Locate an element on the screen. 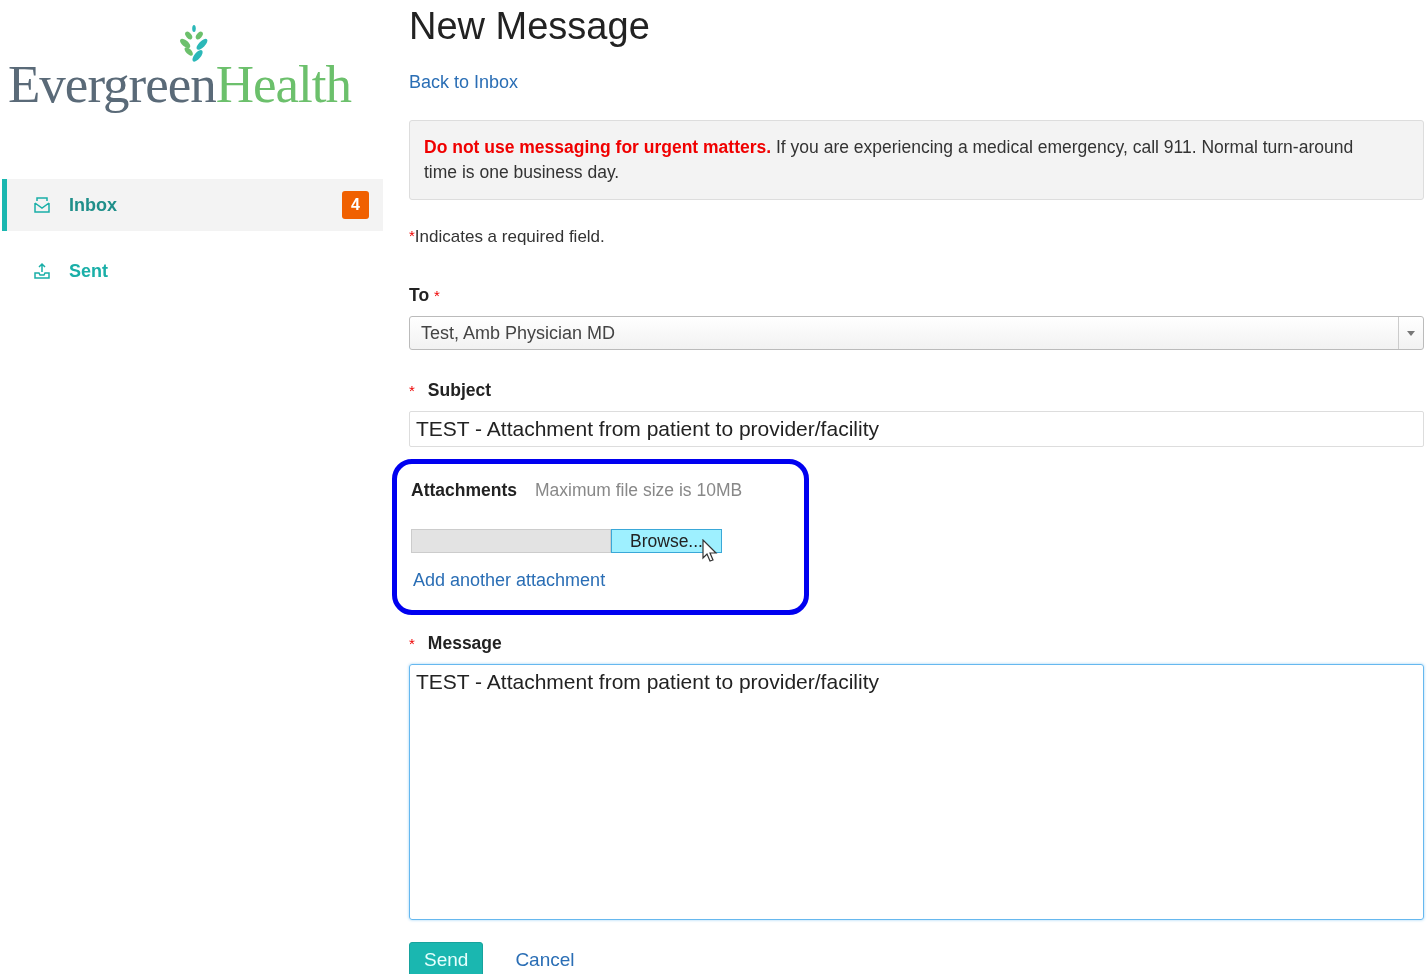 The image size is (1427, 974). add-attachment-link: Add another attachment is located at coordinates (509, 580).